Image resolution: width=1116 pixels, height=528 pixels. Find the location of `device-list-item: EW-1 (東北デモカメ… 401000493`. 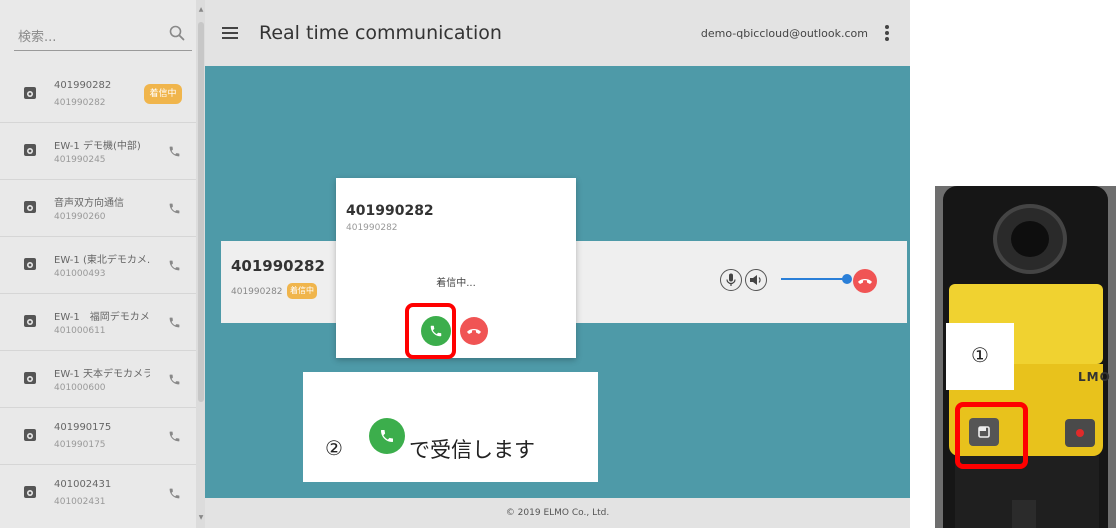

device-list-item: EW-1 (東北デモカメ… 401000493 is located at coordinates (98, 264).